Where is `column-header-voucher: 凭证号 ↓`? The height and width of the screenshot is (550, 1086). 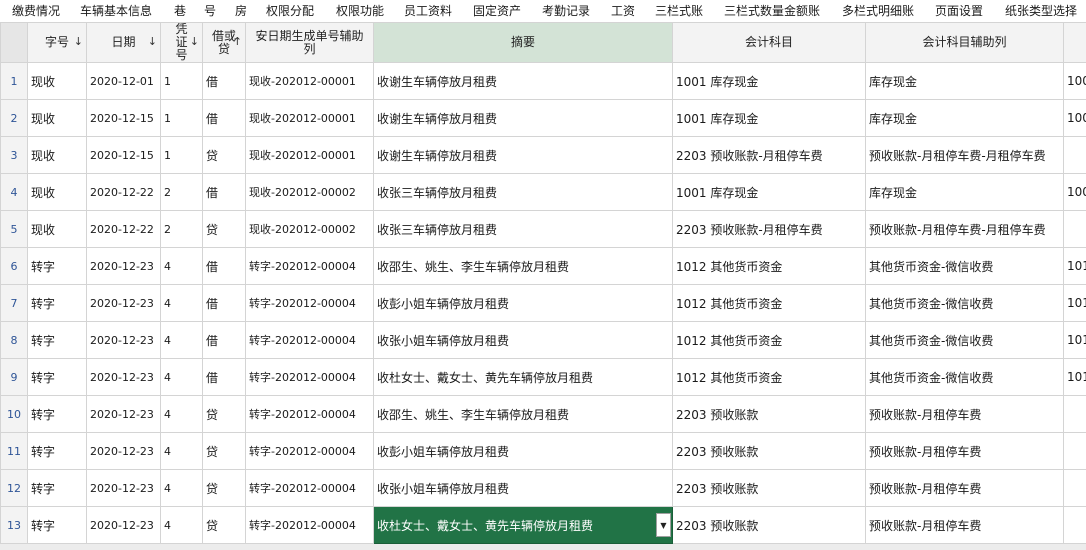 column-header-voucher: 凭证号 ↓ is located at coordinates (181, 42).